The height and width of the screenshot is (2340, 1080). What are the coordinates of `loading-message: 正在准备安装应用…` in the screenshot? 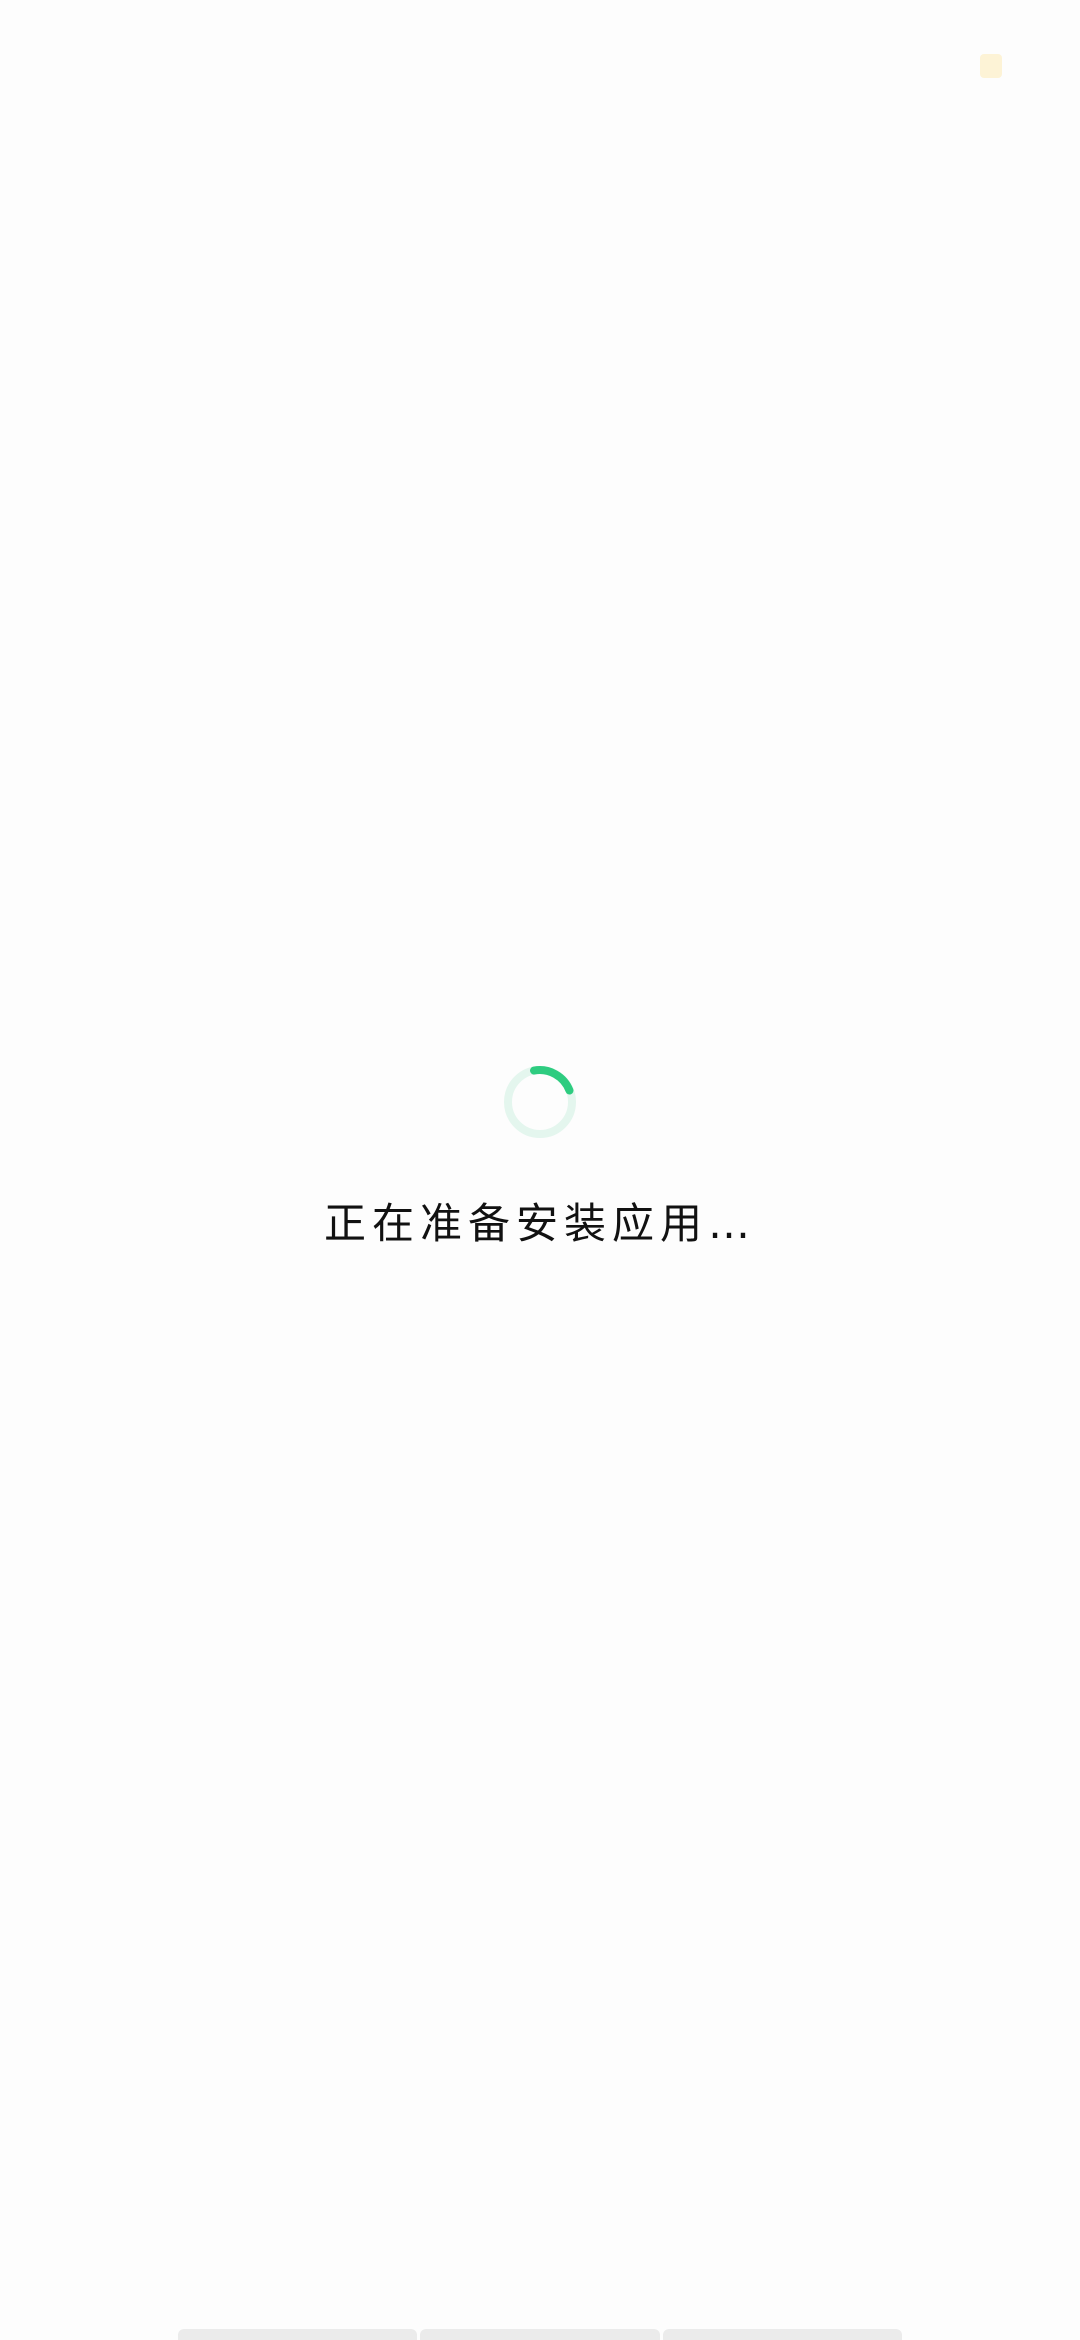 It's located at (539, 1223).